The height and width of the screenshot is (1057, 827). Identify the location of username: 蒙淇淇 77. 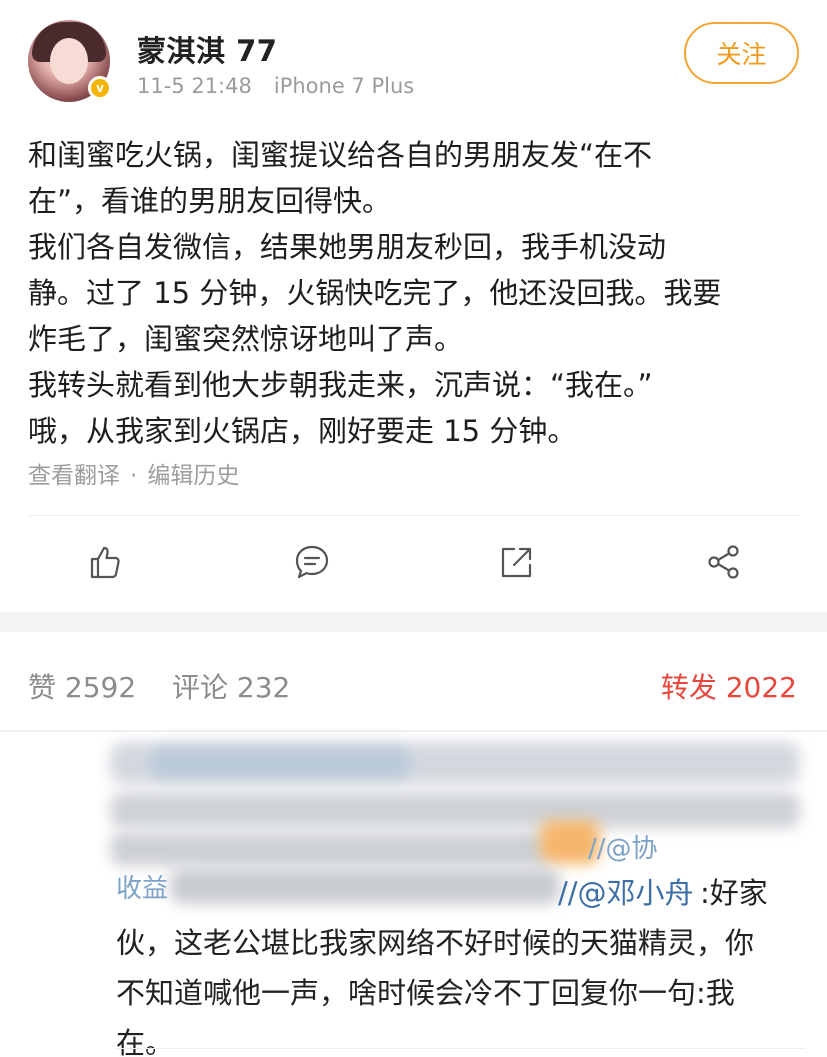
(207, 49).